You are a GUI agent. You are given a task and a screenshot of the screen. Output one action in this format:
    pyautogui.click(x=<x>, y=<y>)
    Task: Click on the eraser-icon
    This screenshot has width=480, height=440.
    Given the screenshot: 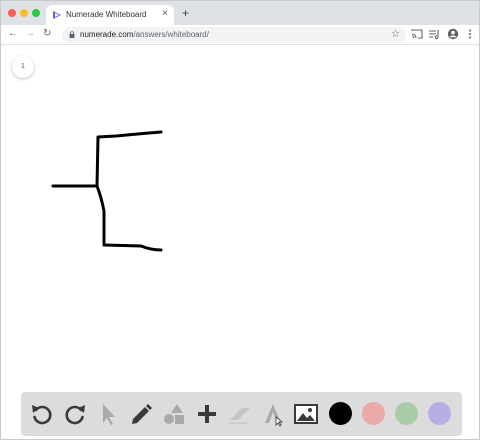 What is the action you would take?
    pyautogui.click(x=240, y=414)
    